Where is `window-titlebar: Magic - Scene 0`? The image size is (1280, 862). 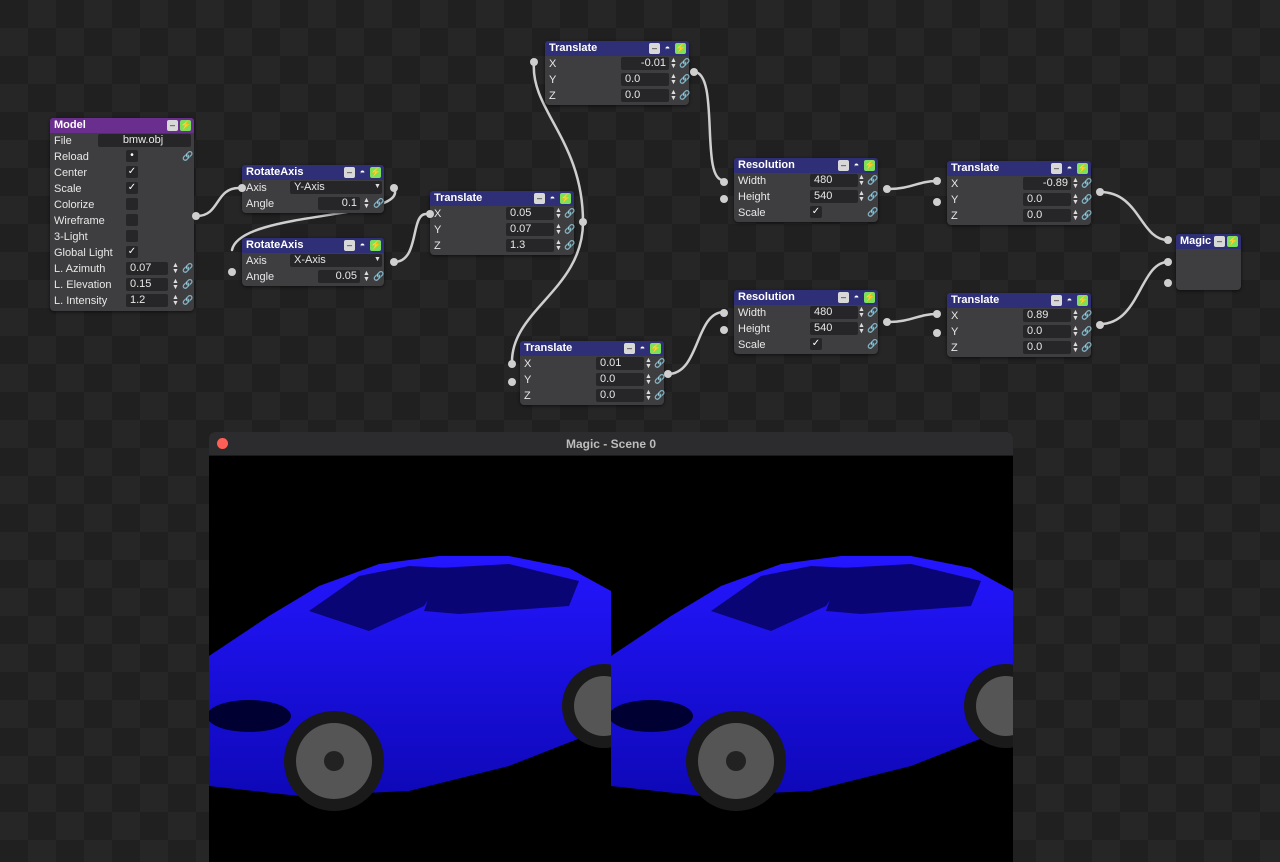 window-titlebar: Magic - Scene 0 is located at coordinates (611, 444).